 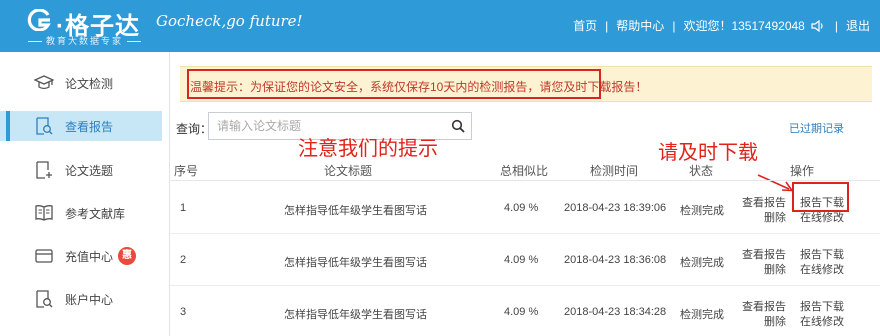 I want to click on logo-subtitle: 教育大数据专家, so click(x=84, y=40).